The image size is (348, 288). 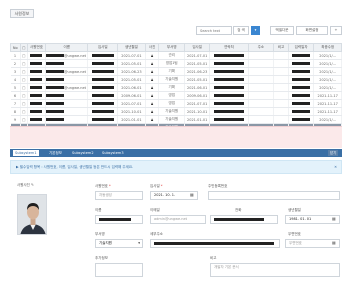 What do you see at coordinates (98, 210) in the screenshot?
I see `name-label: 이름` at bounding box center [98, 210].